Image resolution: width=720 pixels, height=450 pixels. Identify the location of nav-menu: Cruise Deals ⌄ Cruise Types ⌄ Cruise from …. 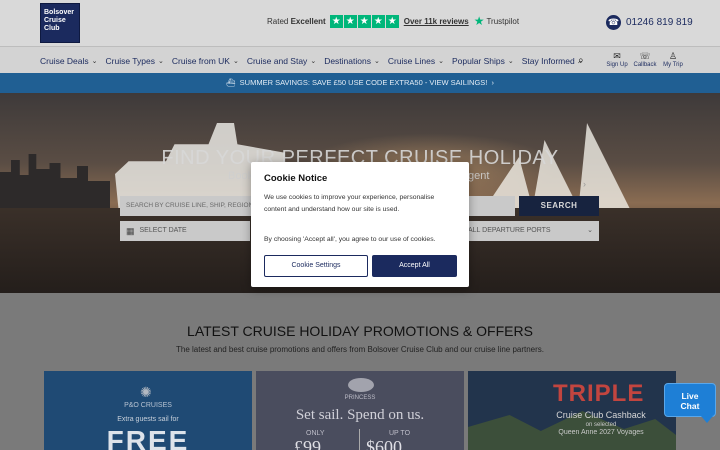
(316, 61).